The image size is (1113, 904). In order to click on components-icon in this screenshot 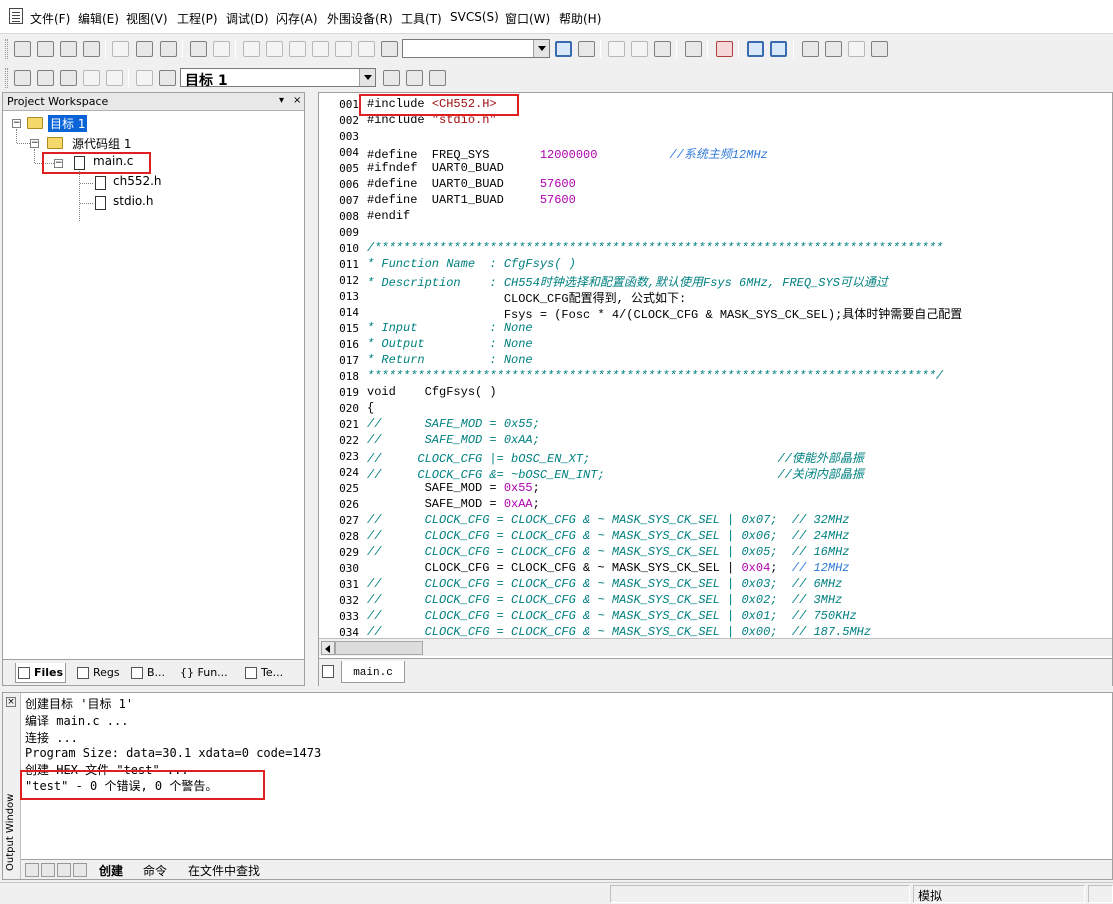, I will do `click(391, 78)`.